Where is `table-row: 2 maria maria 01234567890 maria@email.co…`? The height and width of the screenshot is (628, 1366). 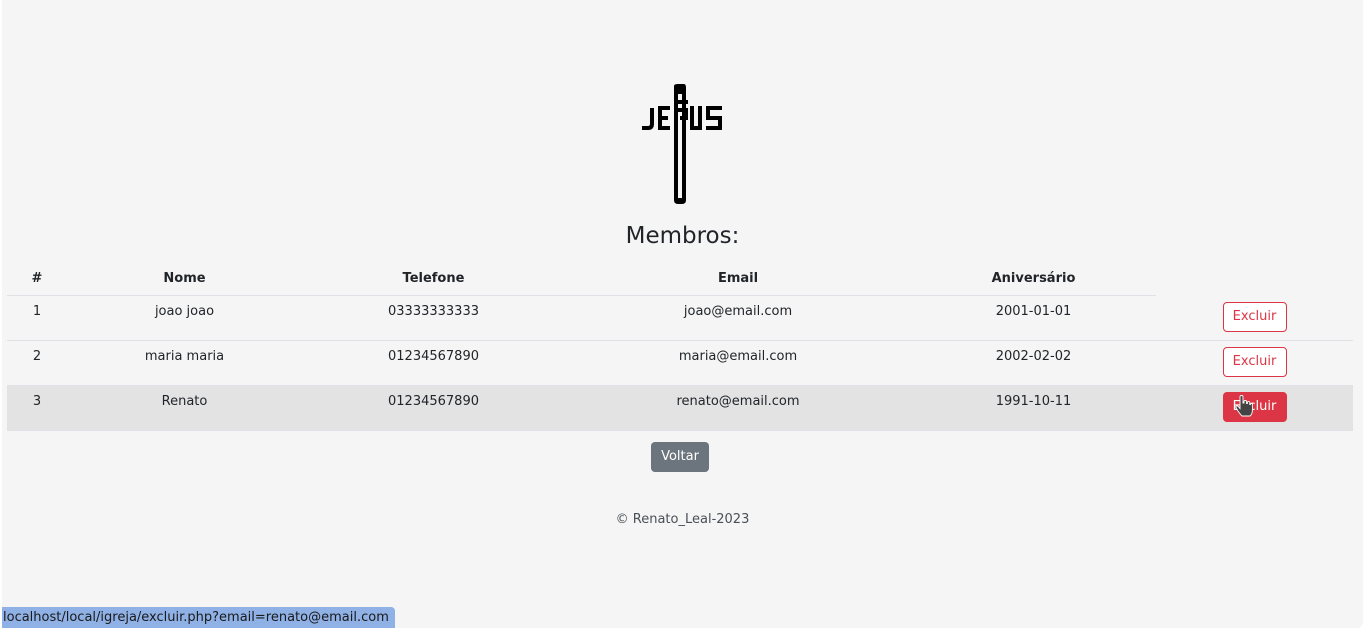
table-row: 2 maria maria 01234567890 maria@email.co… is located at coordinates (680, 363).